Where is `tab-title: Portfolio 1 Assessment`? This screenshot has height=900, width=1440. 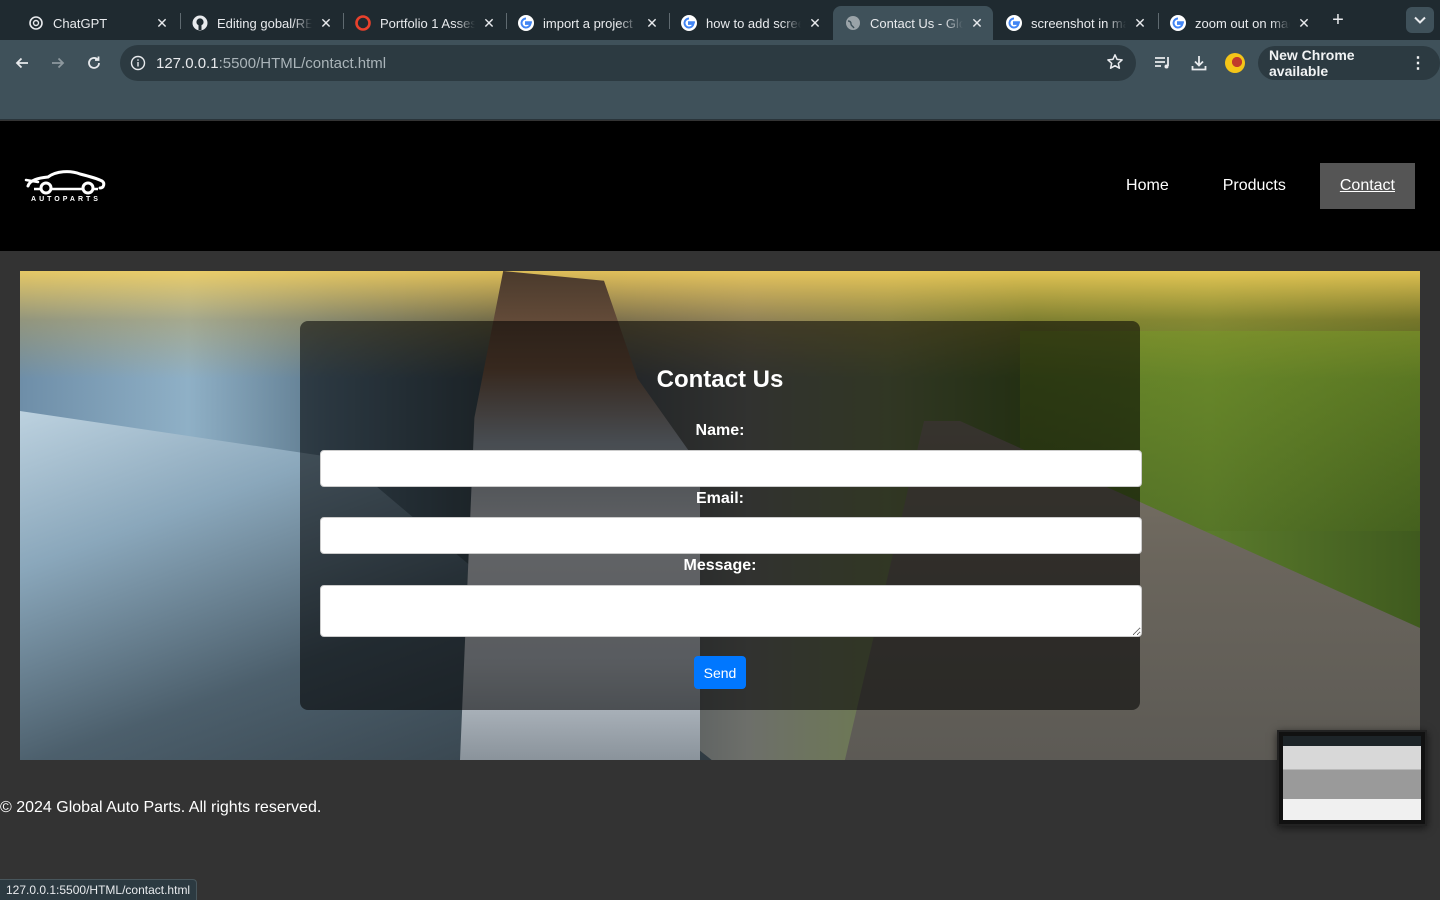 tab-title: Portfolio 1 Assessment is located at coordinates (427, 23).